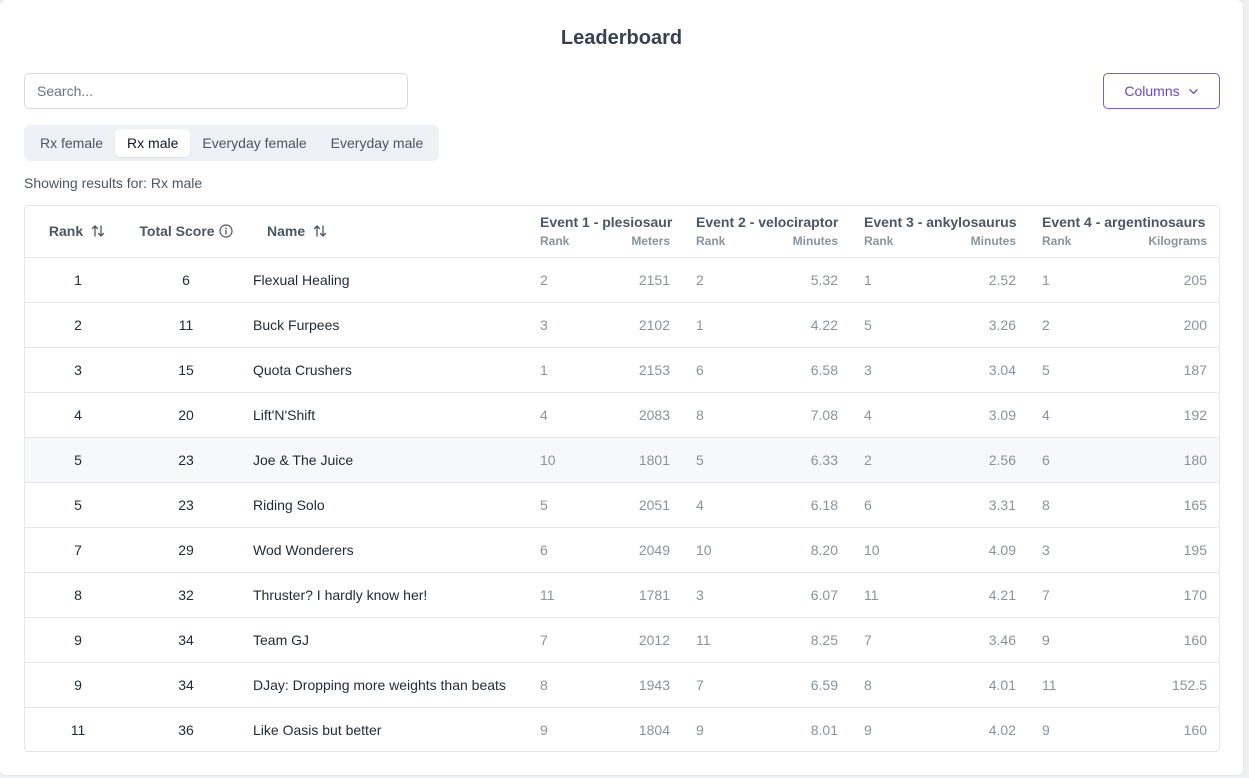 Image resolution: width=1249 pixels, height=778 pixels. Describe the element at coordinates (1046, 414) in the screenshot. I see `event-4-rank: 4` at that location.